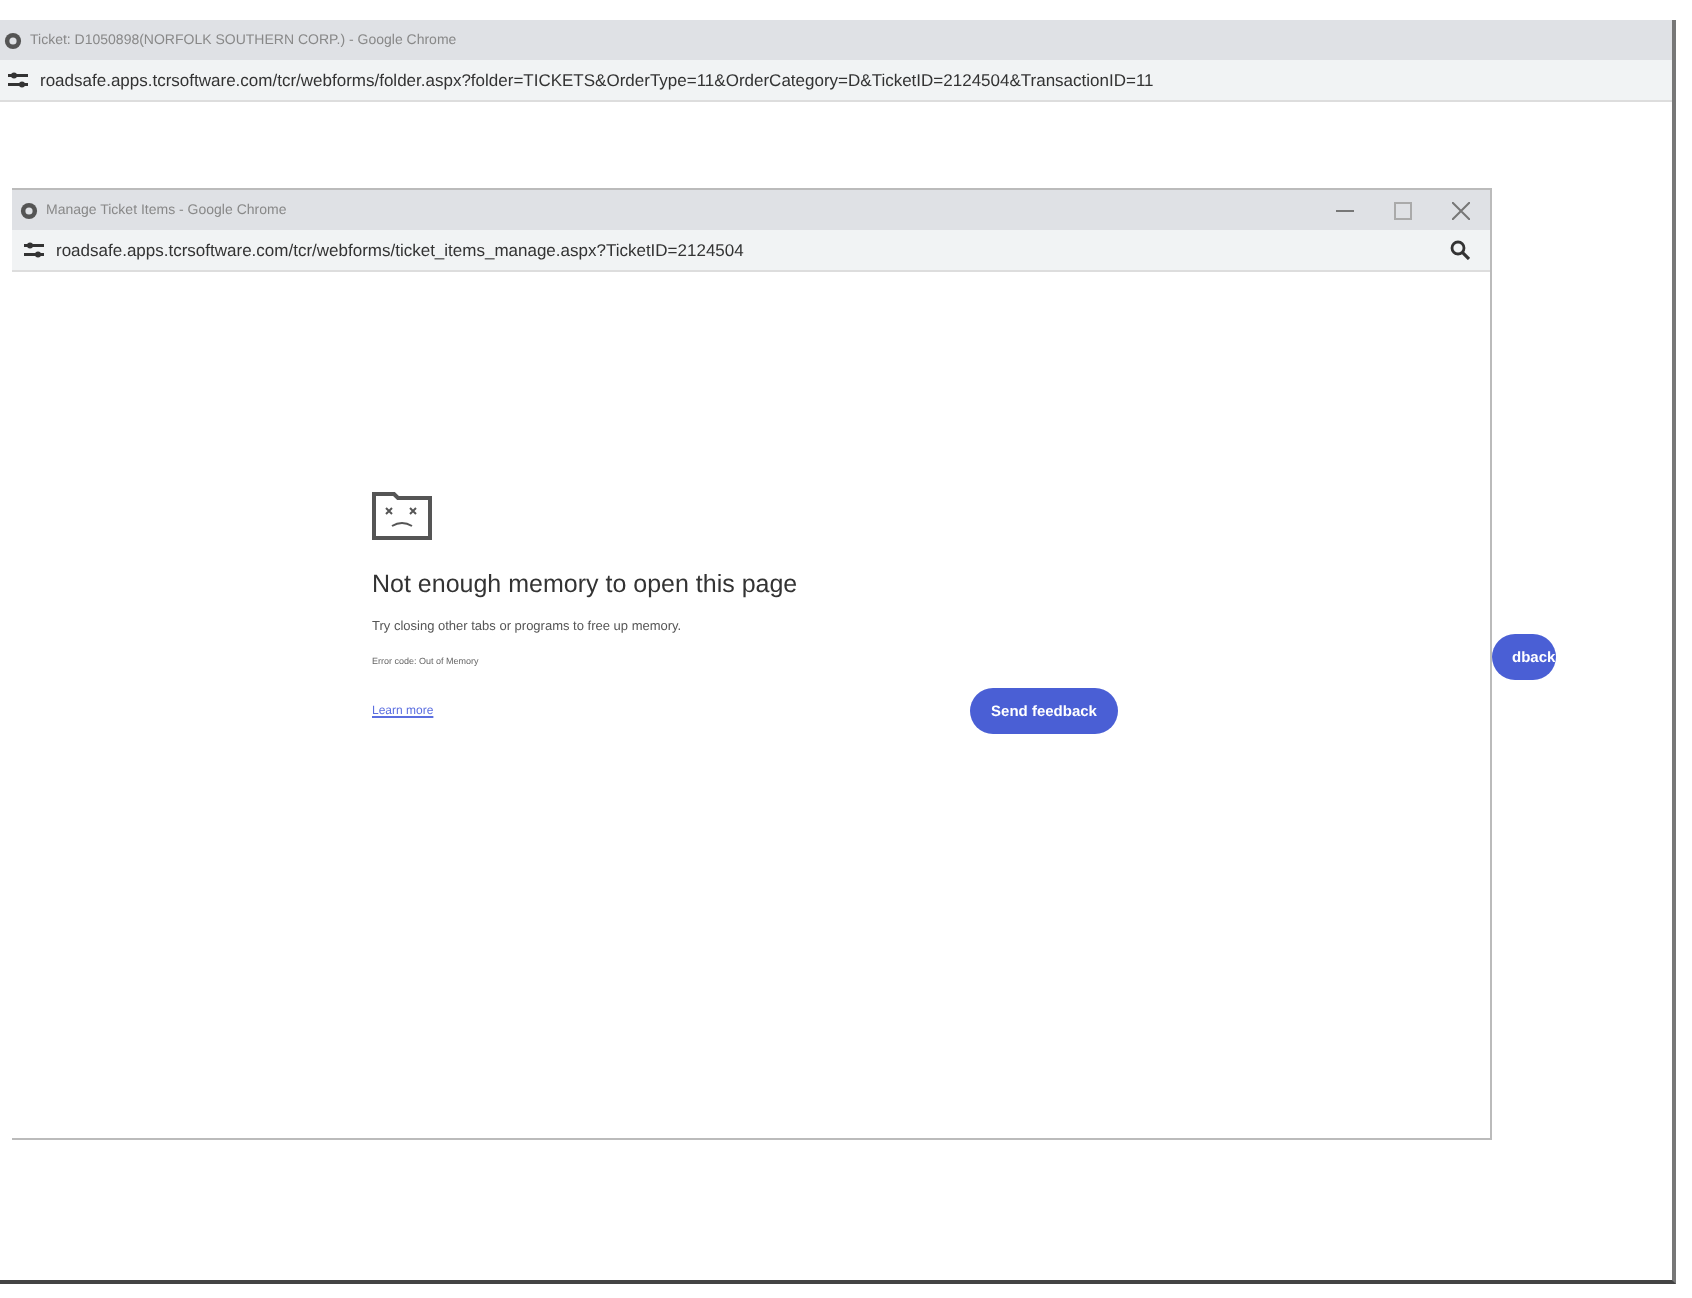 This screenshot has height=1298, width=1692. Describe the element at coordinates (1461, 210) in the screenshot. I see `close-icon` at that location.